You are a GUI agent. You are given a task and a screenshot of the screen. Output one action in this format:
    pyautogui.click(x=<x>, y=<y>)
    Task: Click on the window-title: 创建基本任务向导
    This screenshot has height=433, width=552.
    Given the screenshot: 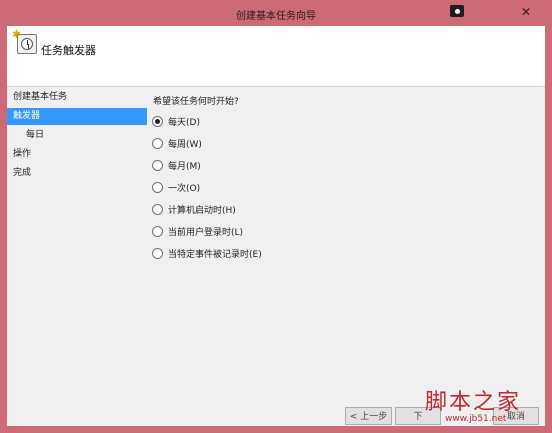 What is the action you would take?
    pyautogui.click(x=276, y=16)
    